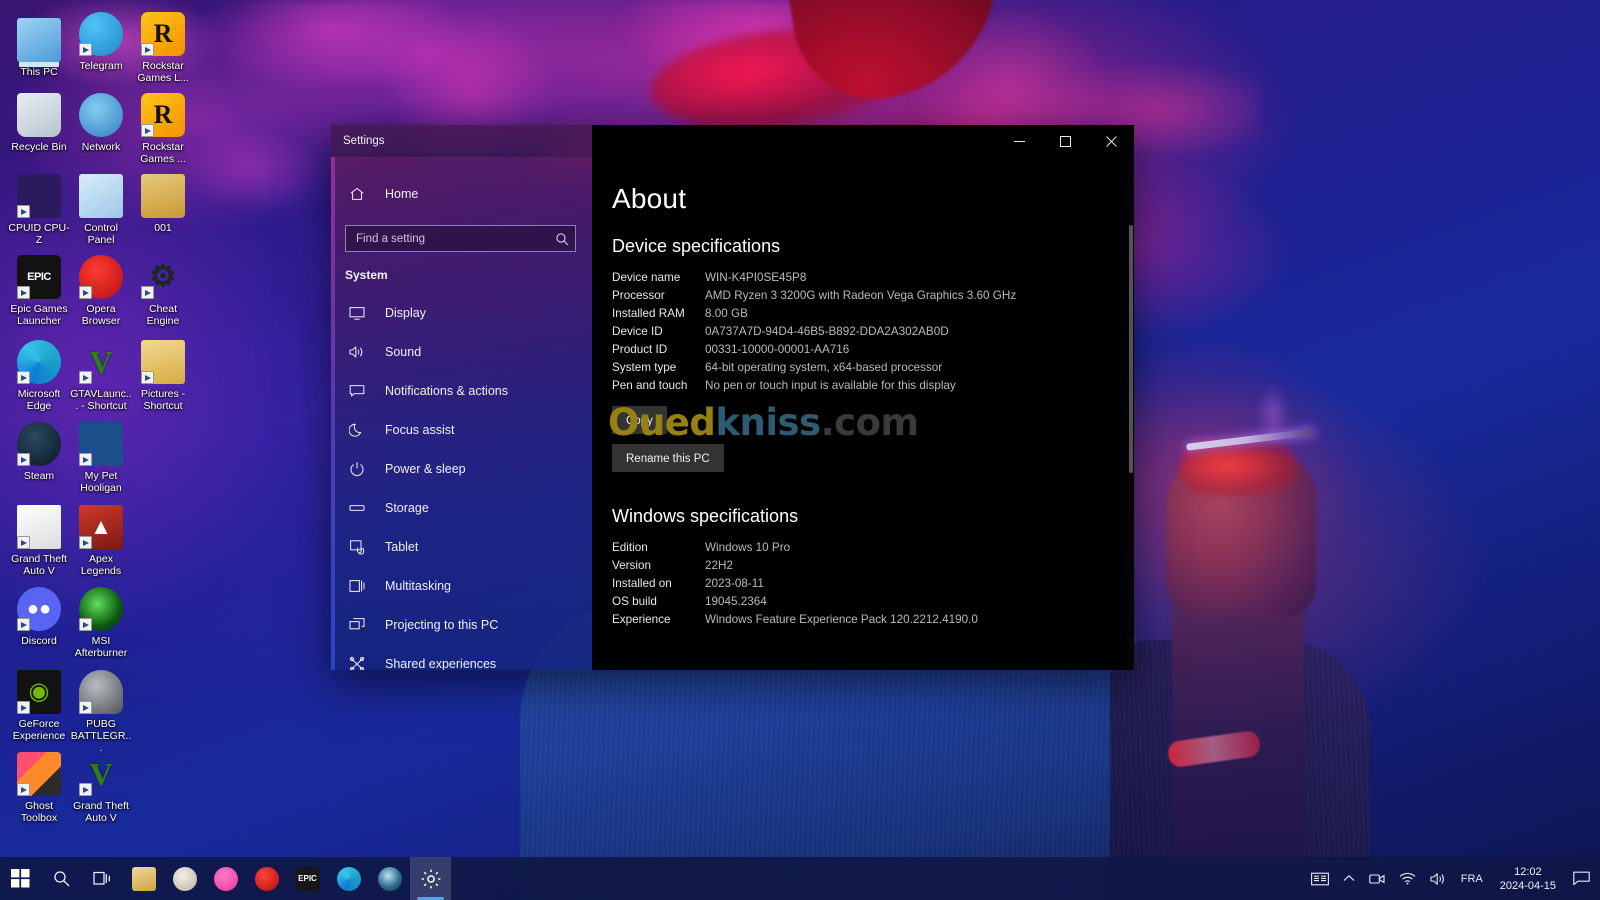 The image size is (1600, 900). Describe the element at coordinates (461, 194) in the screenshot. I see `sidebar-item-home: Home` at that location.